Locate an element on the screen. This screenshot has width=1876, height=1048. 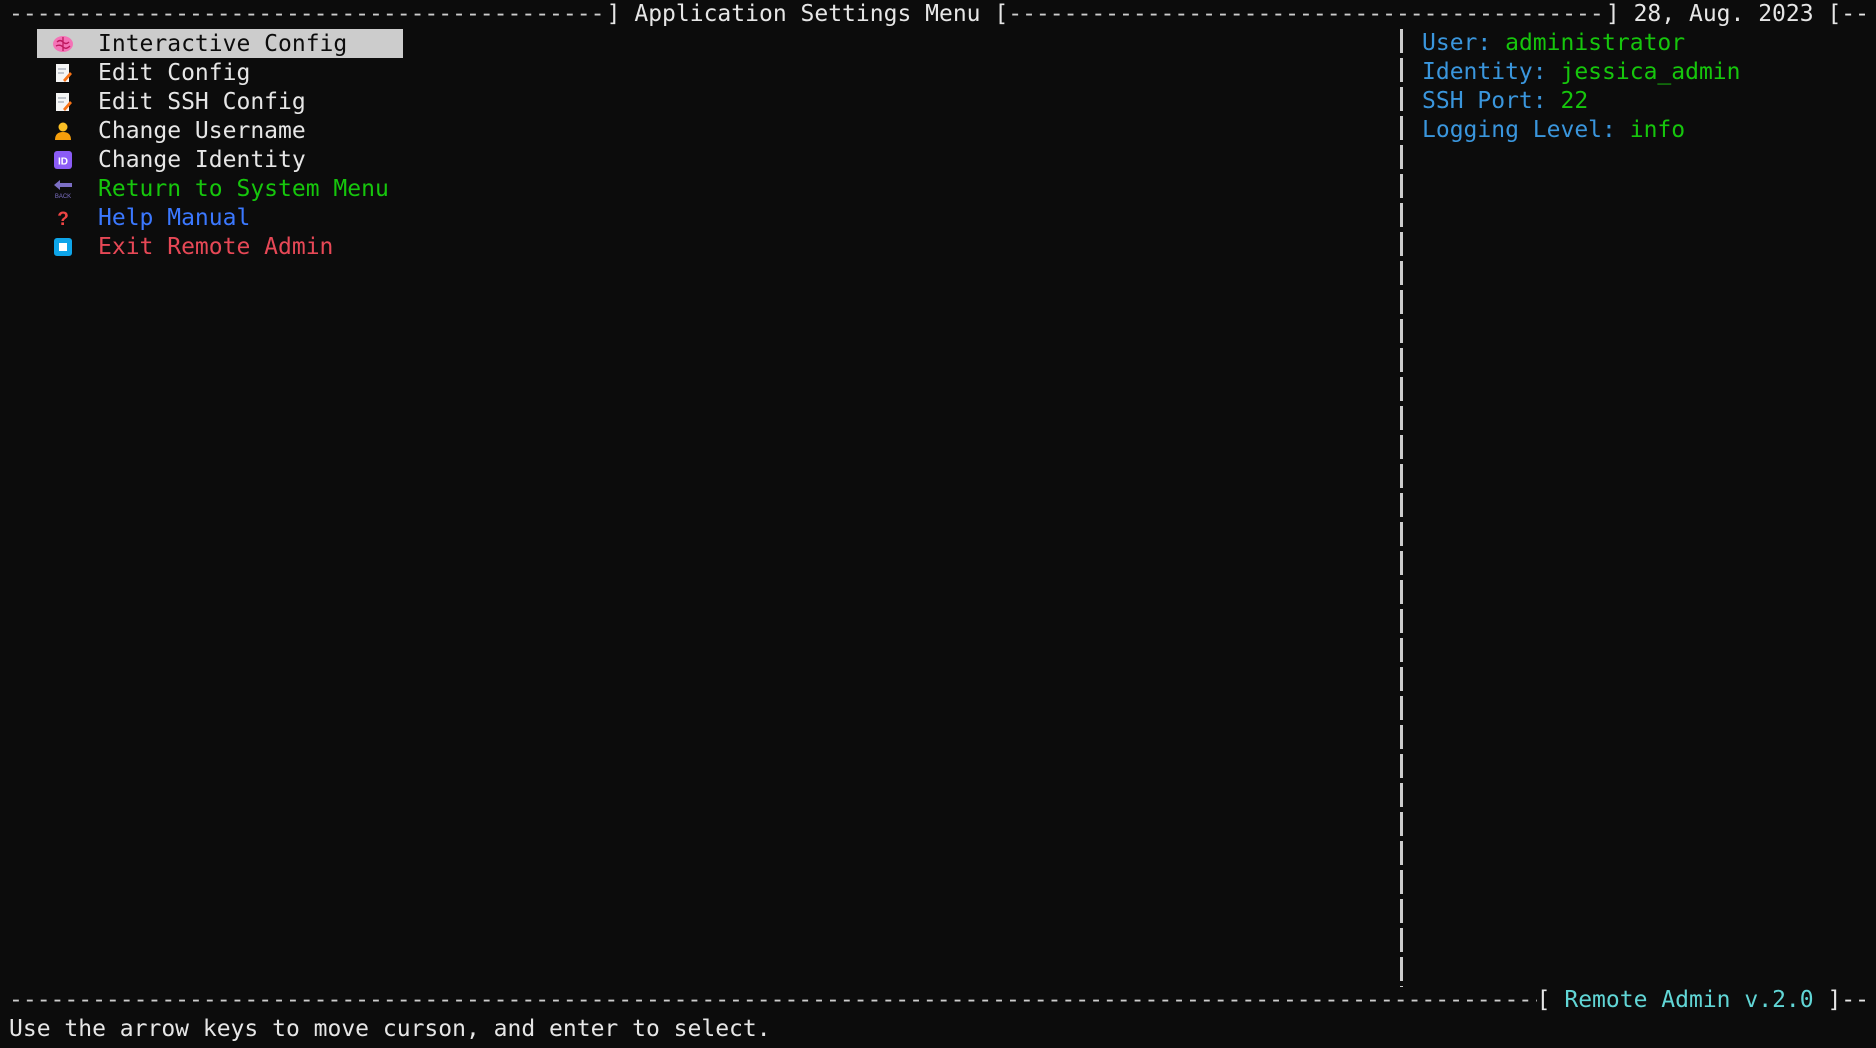
stop-square-icon is located at coordinates (63, 247).